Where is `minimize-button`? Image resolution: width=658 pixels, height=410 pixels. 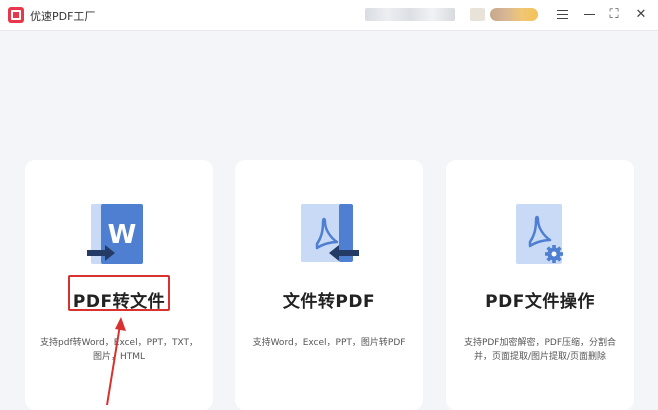 minimize-button is located at coordinates (589, 15).